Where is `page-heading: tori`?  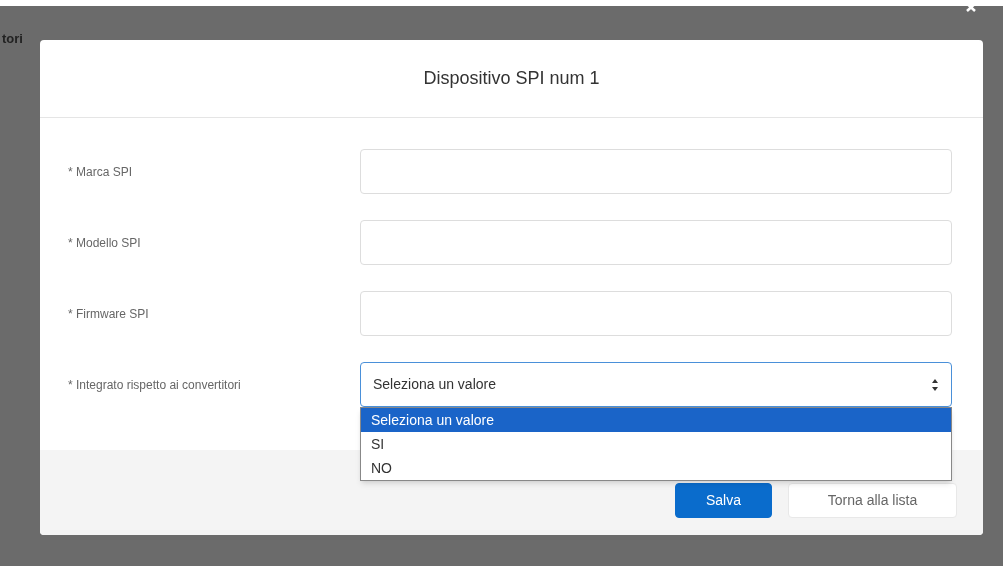 page-heading: tori is located at coordinates (12, 38).